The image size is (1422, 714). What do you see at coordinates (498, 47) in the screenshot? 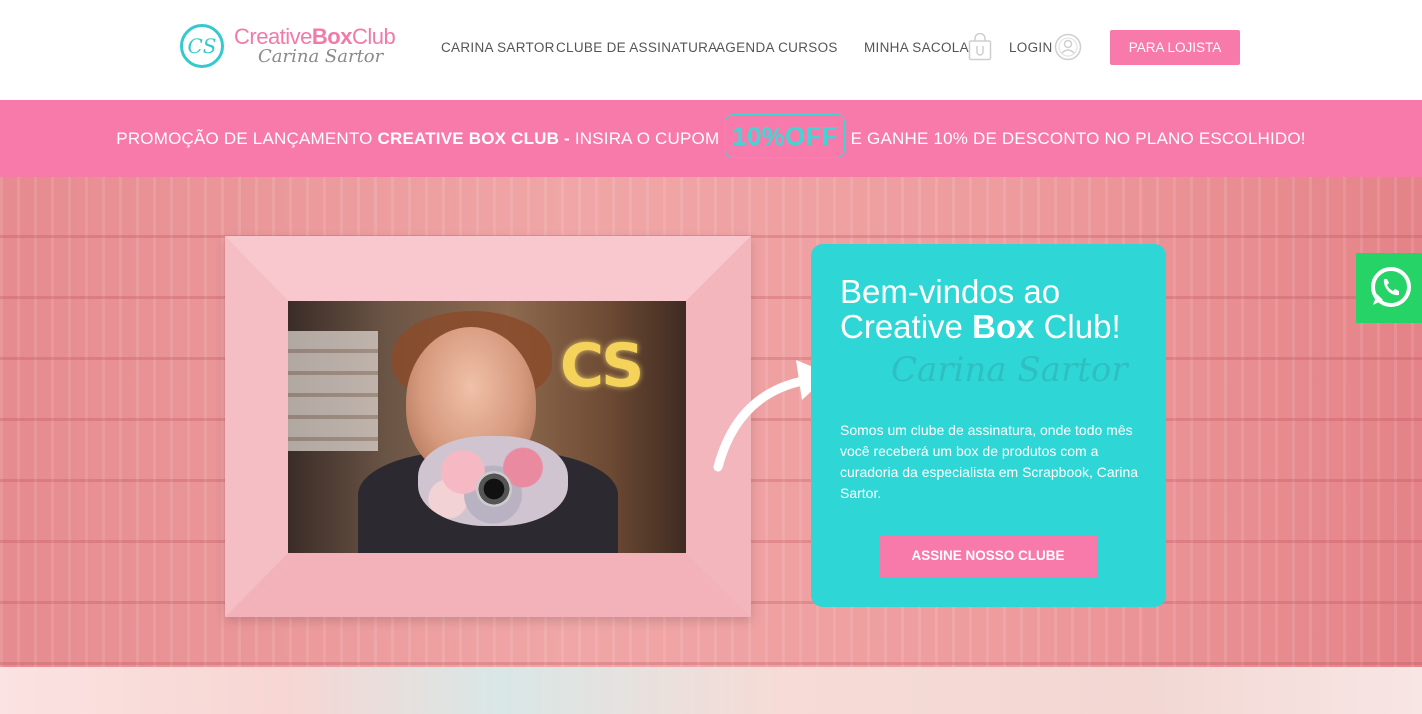
I see `nav-carina-sartor: CARINA SARTOR` at bounding box center [498, 47].